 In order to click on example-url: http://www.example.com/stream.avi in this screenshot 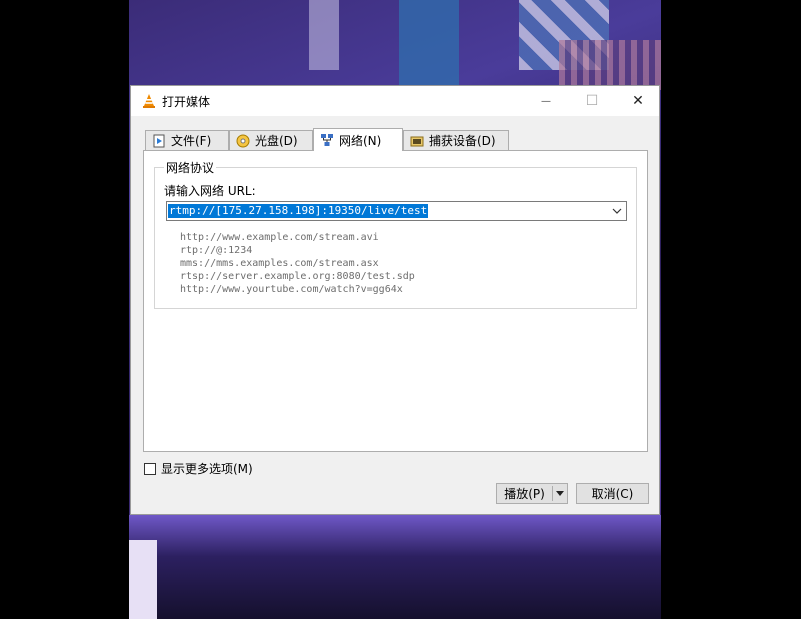, I will do `click(279, 237)`.